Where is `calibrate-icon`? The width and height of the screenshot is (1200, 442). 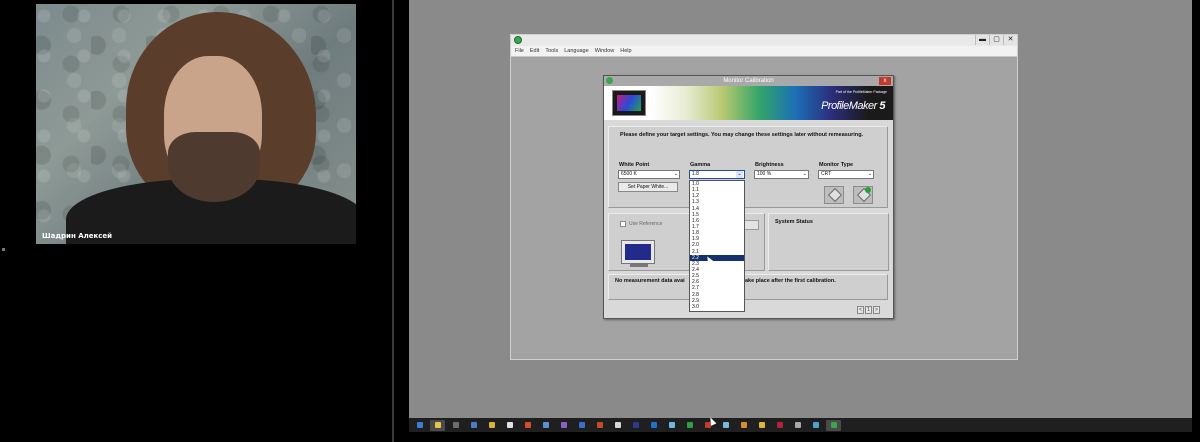 calibrate-icon is located at coordinates (834, 195).